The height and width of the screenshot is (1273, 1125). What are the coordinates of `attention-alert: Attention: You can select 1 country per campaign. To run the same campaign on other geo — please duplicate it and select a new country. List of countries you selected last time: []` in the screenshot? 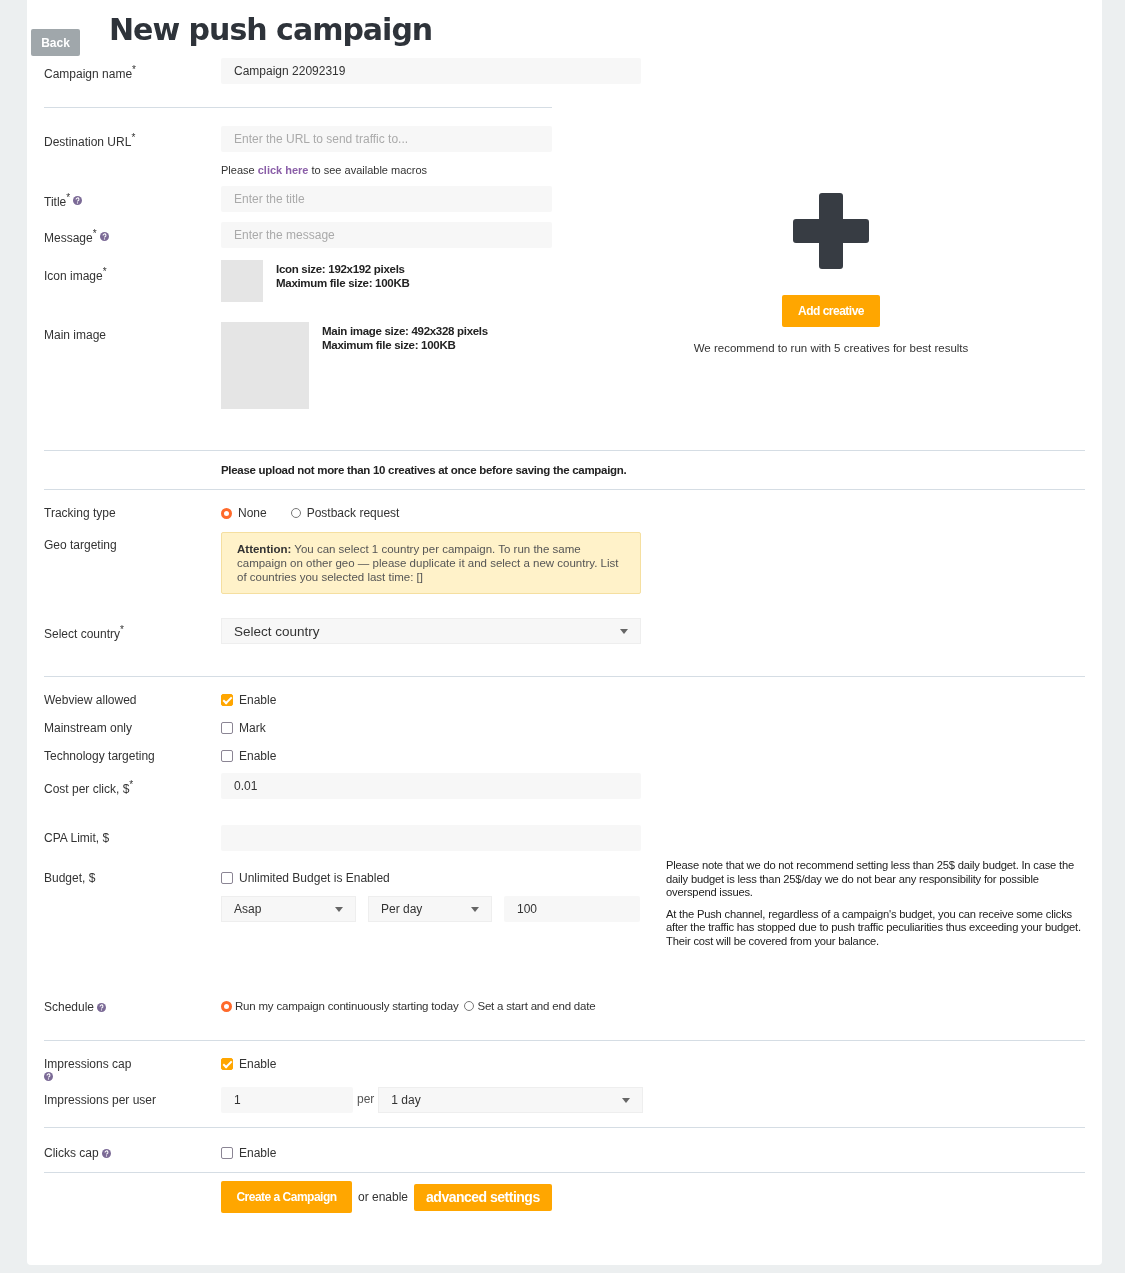 It's located at (431, 563).